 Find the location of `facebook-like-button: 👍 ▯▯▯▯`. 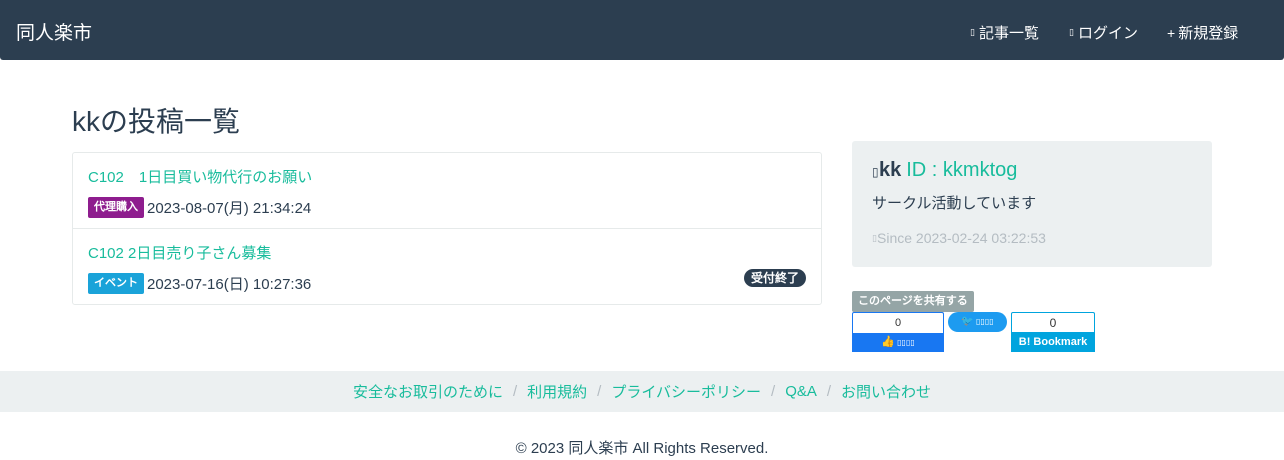

facebook-like-button: 👍 ▯▯▯▯ is located at coordinates (898, 342).